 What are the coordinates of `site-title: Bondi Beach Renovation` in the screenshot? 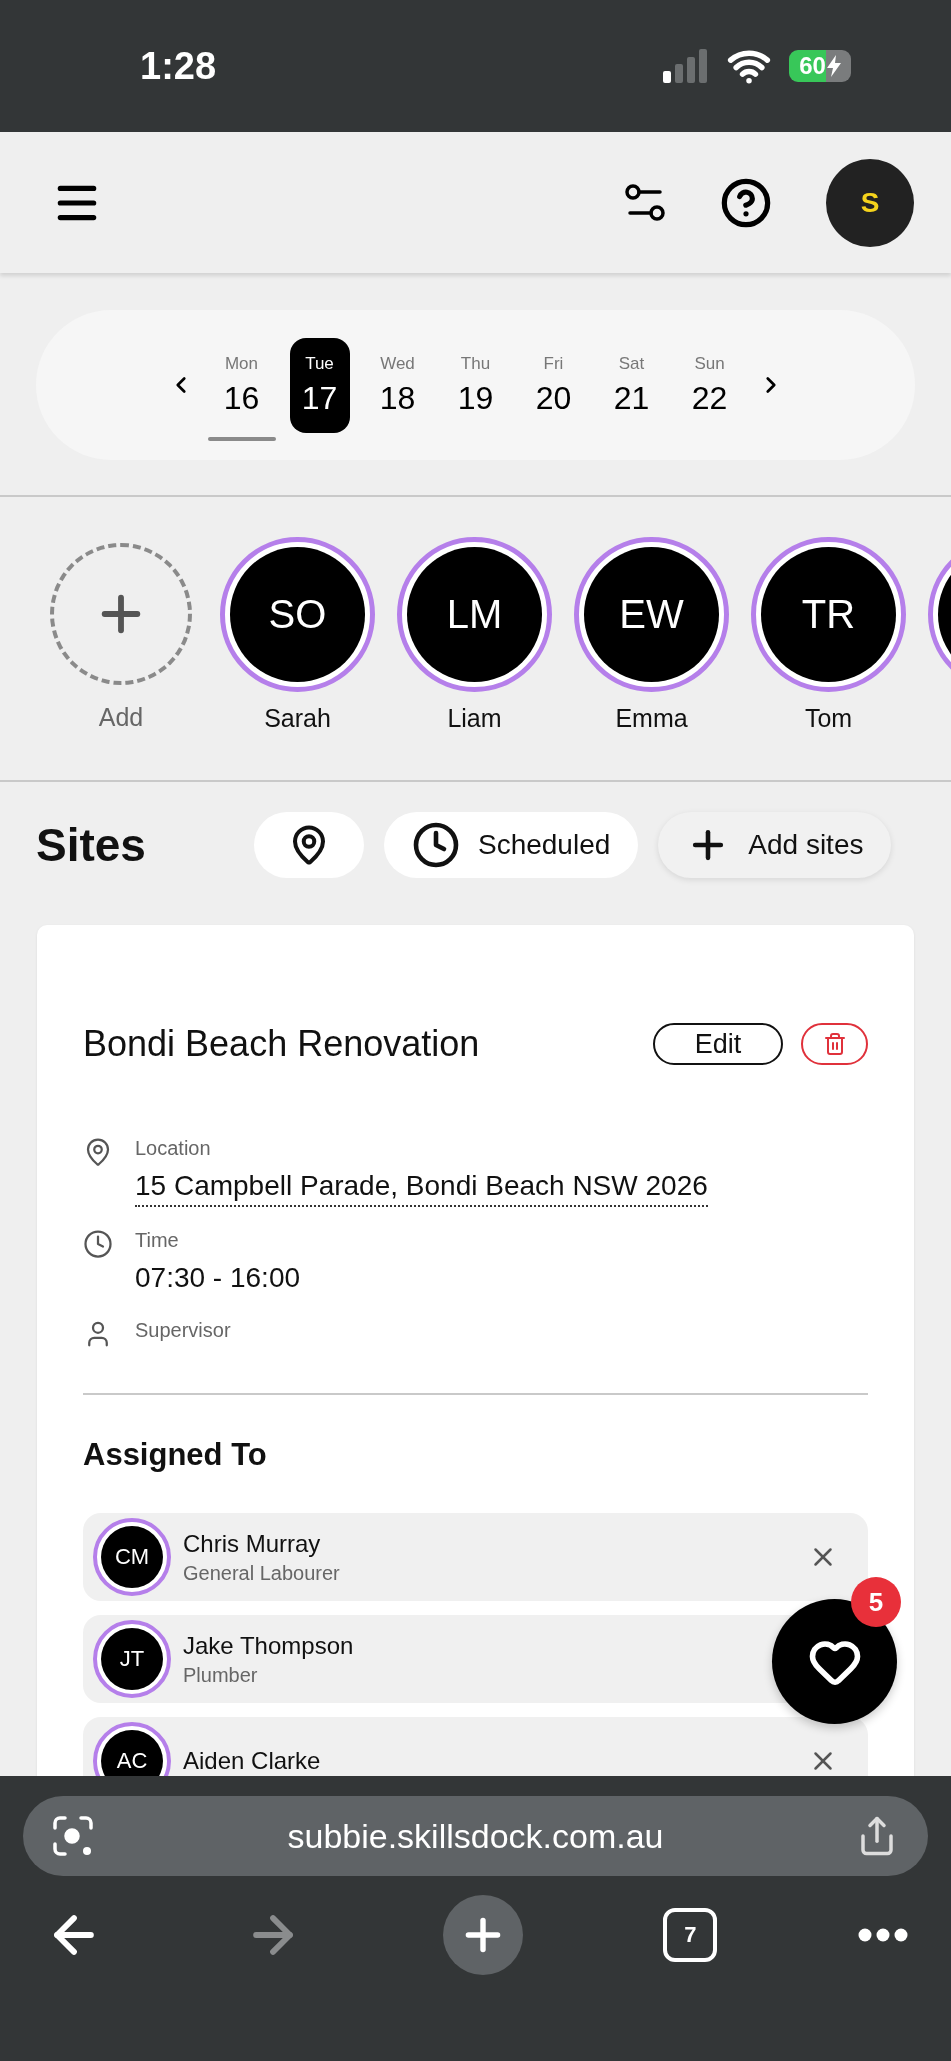 It's located at (282, 1044).